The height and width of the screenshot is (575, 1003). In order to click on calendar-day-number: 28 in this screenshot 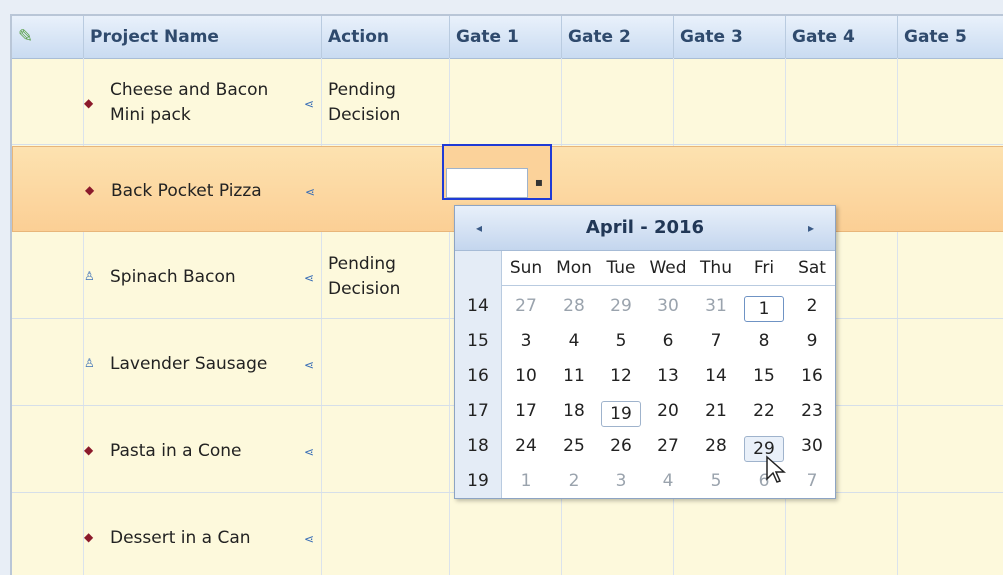, I will do `click(574, 306)`.